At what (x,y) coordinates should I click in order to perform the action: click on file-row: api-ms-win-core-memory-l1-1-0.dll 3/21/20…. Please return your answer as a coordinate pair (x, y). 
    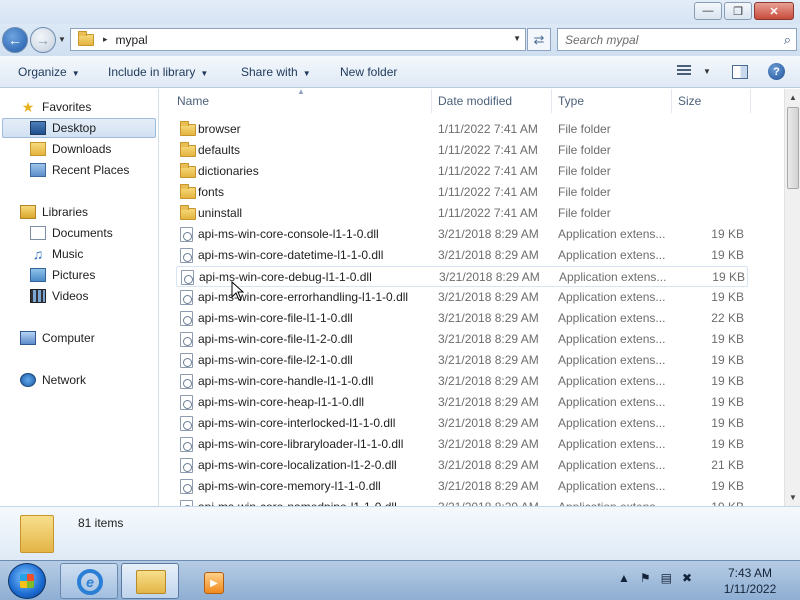
    Looking at the image, I should click on (462, 486).